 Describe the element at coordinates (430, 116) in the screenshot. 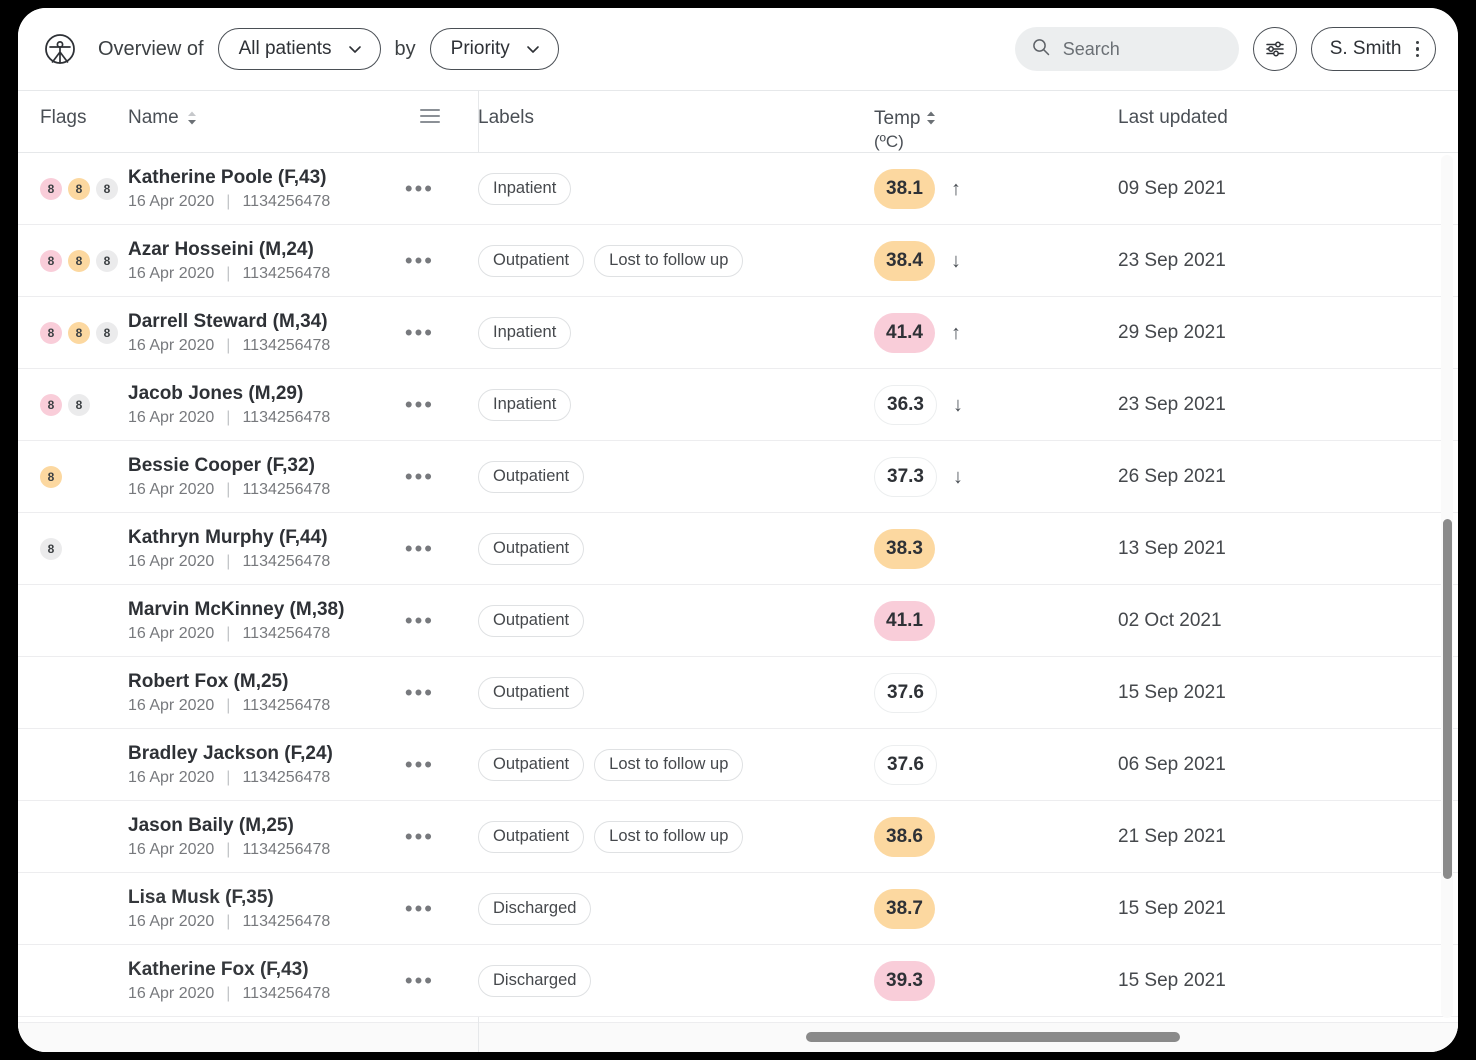

I see `column-menu-icon` at that location.